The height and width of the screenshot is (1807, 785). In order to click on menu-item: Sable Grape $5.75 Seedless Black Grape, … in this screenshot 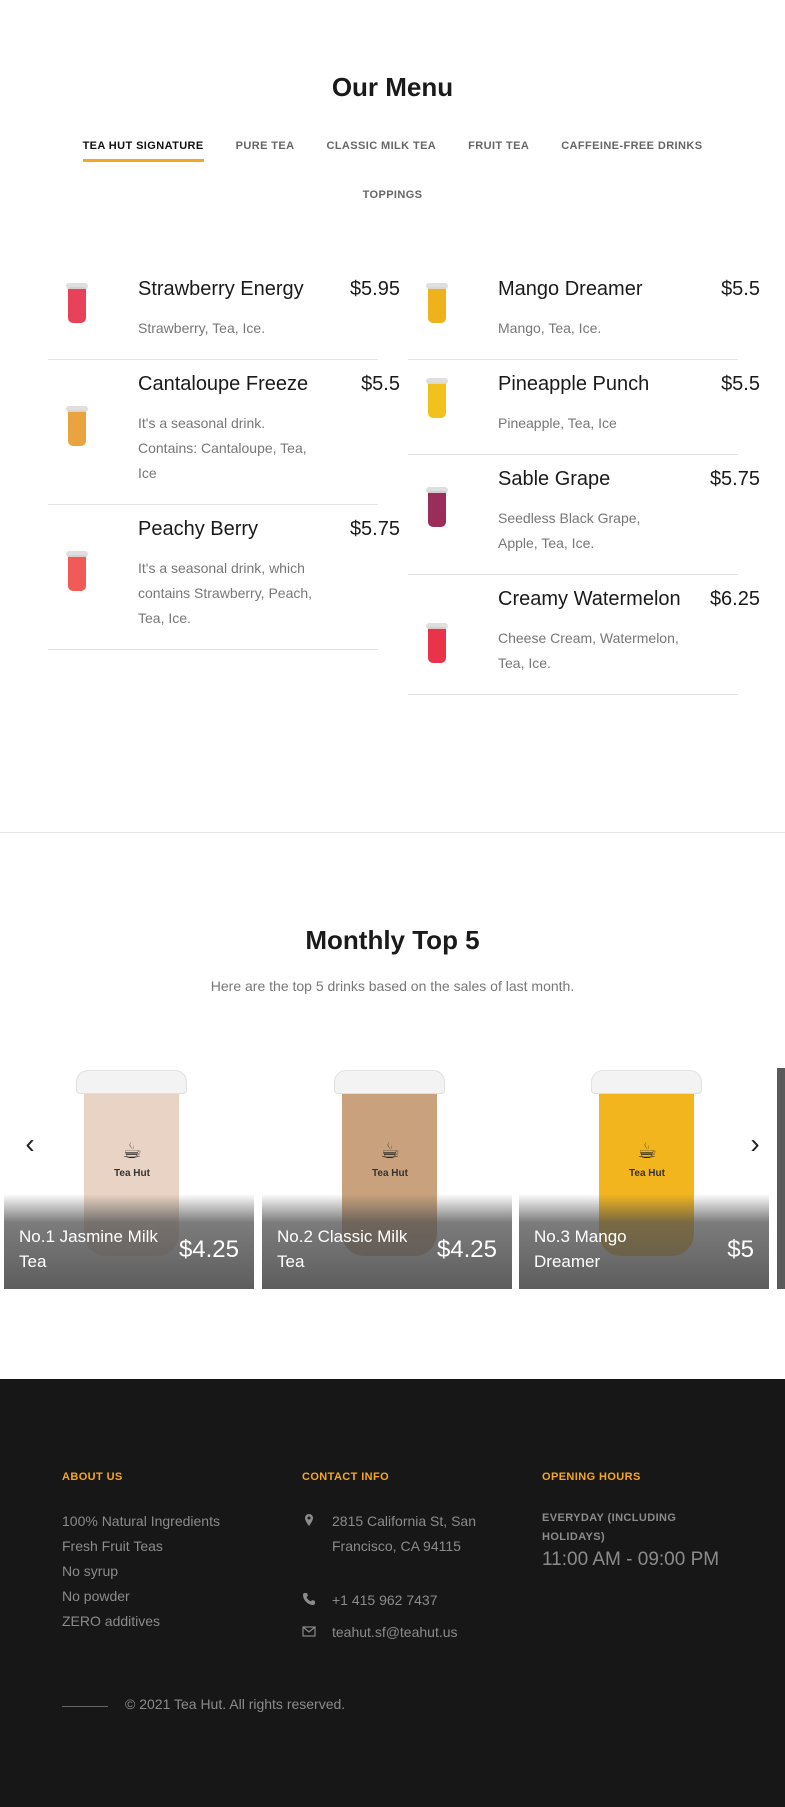, I will do `click(584, 515)`.